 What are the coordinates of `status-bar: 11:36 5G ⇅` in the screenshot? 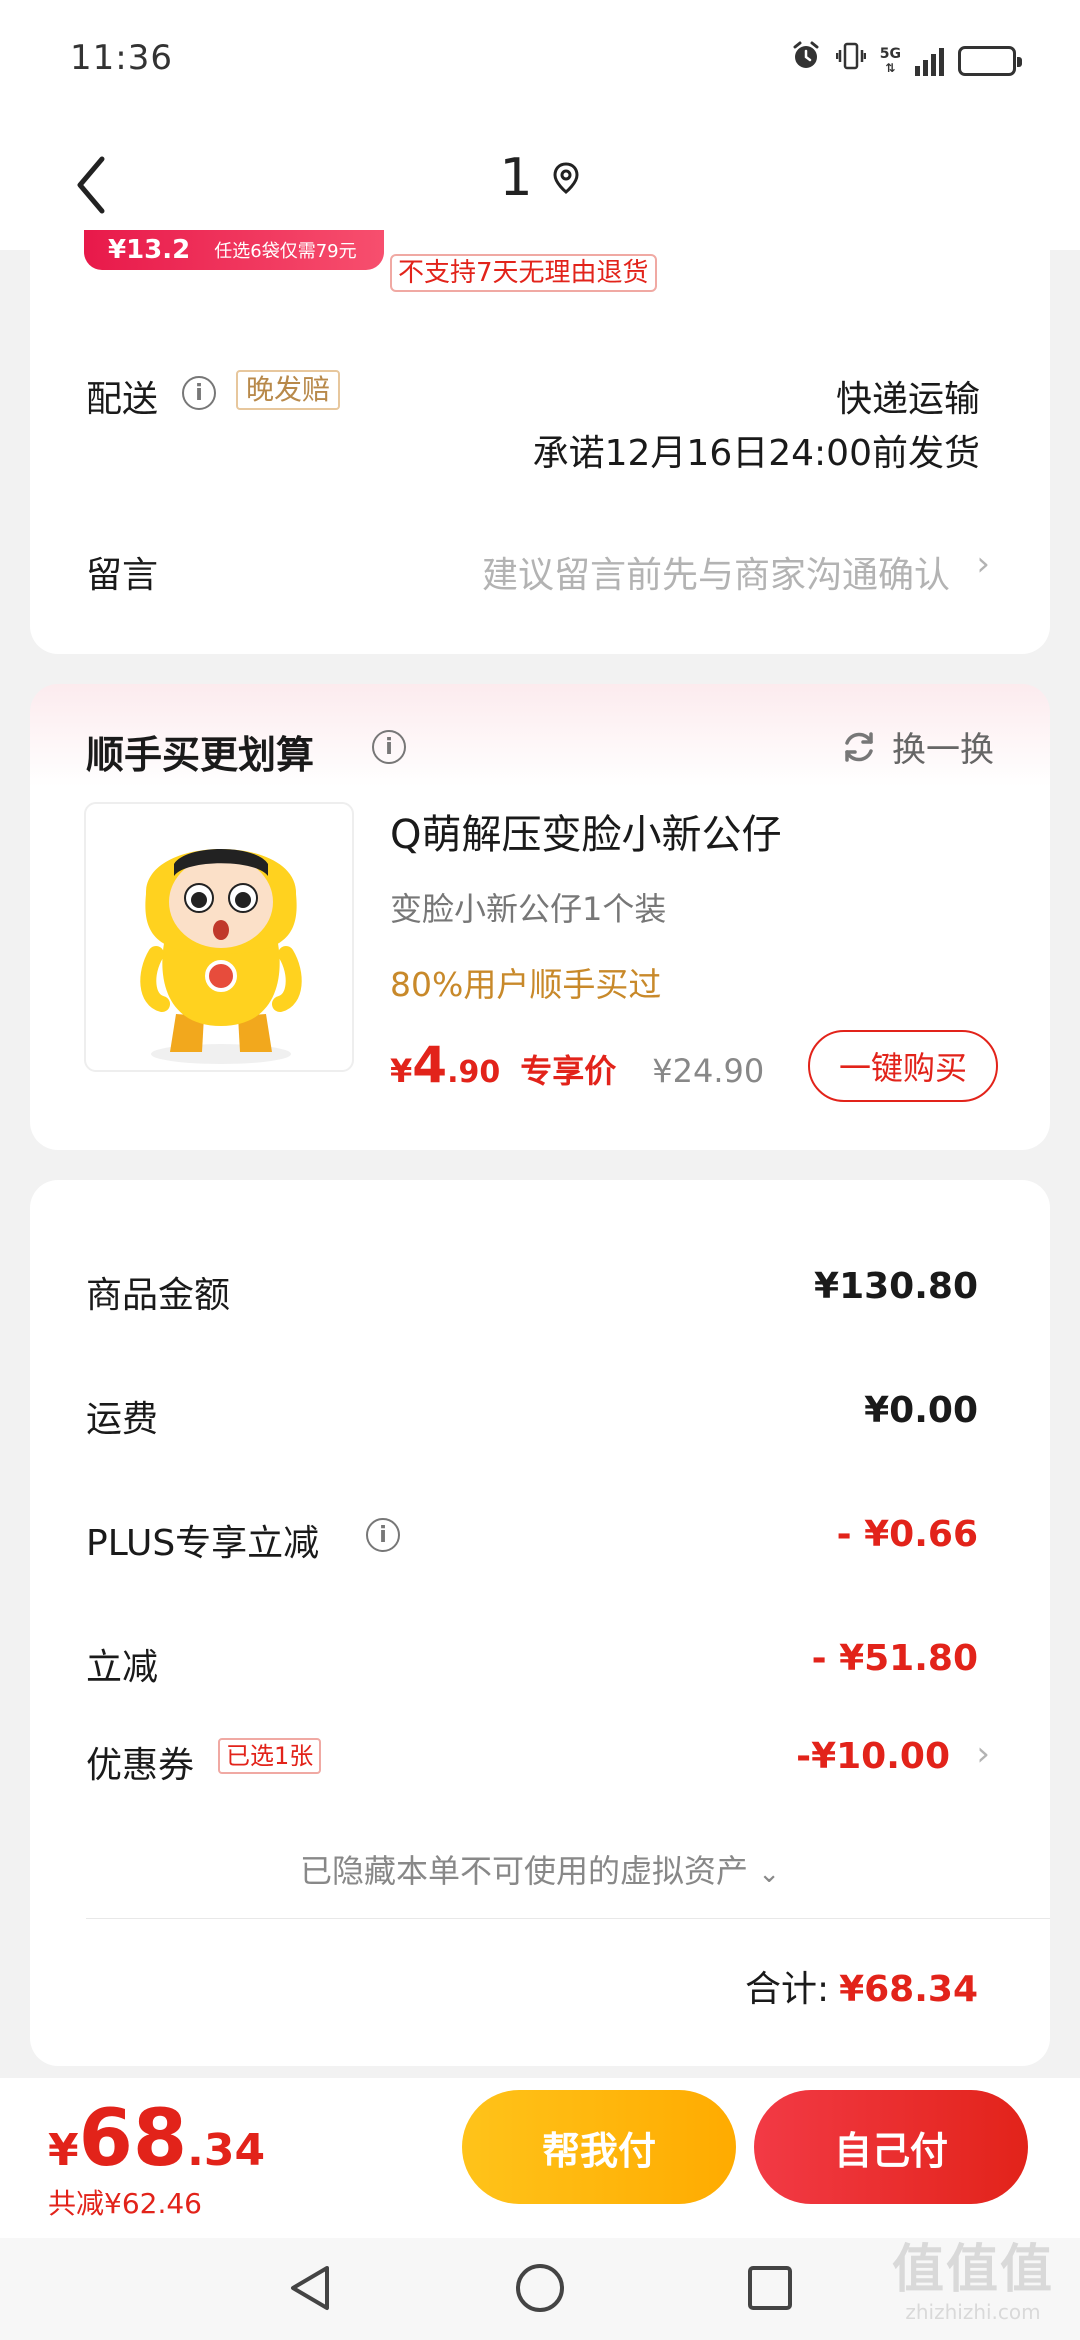 It's located at (540, 60).